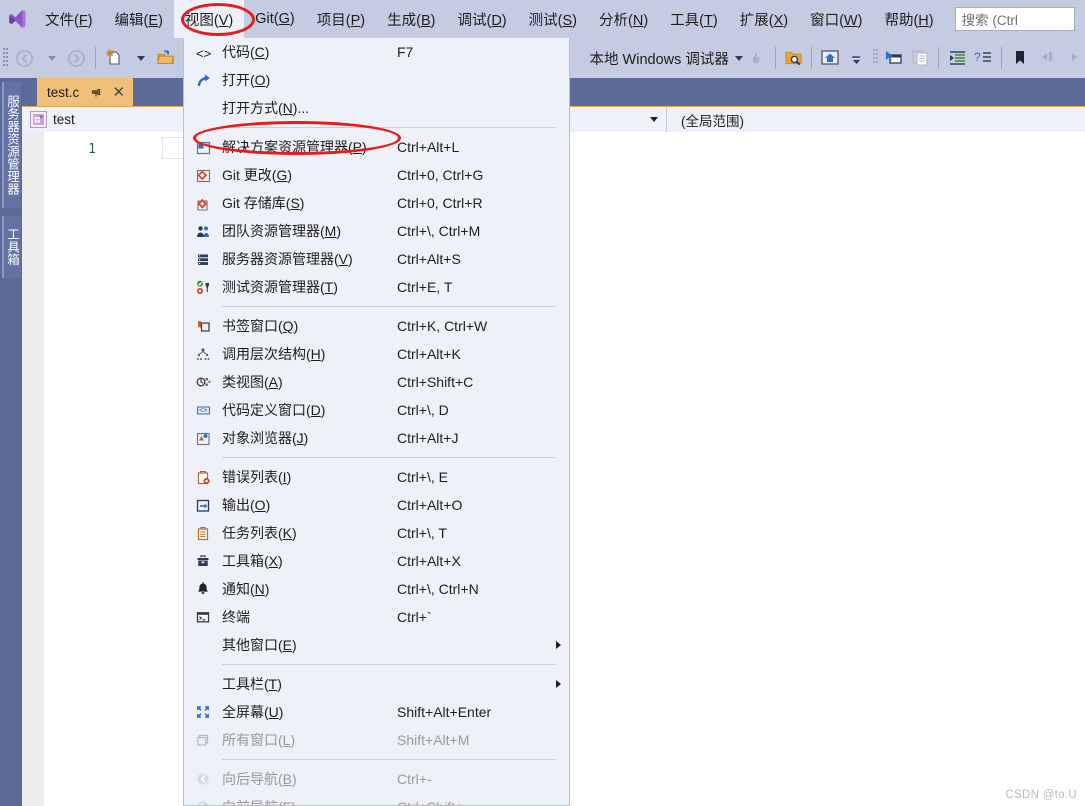 The width and height of the screenshot is (1085, 806). I want to click on comment-icon: ?, so click(983, 58).